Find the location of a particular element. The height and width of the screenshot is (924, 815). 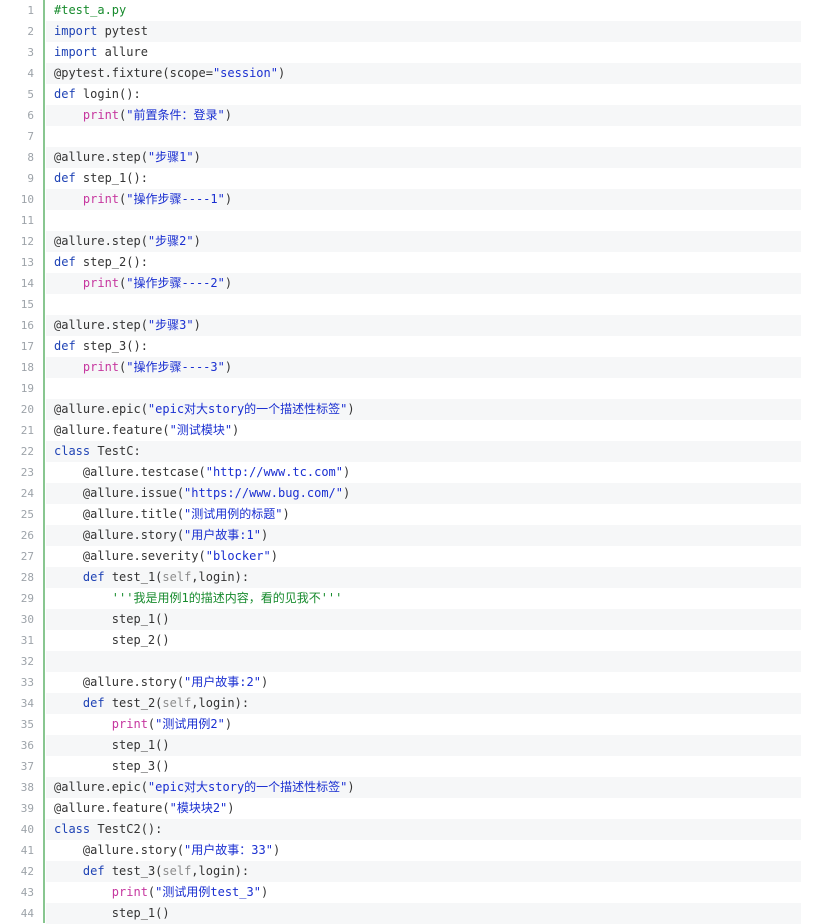

code-text: def step_1(): is located at coordinates (101, 178).